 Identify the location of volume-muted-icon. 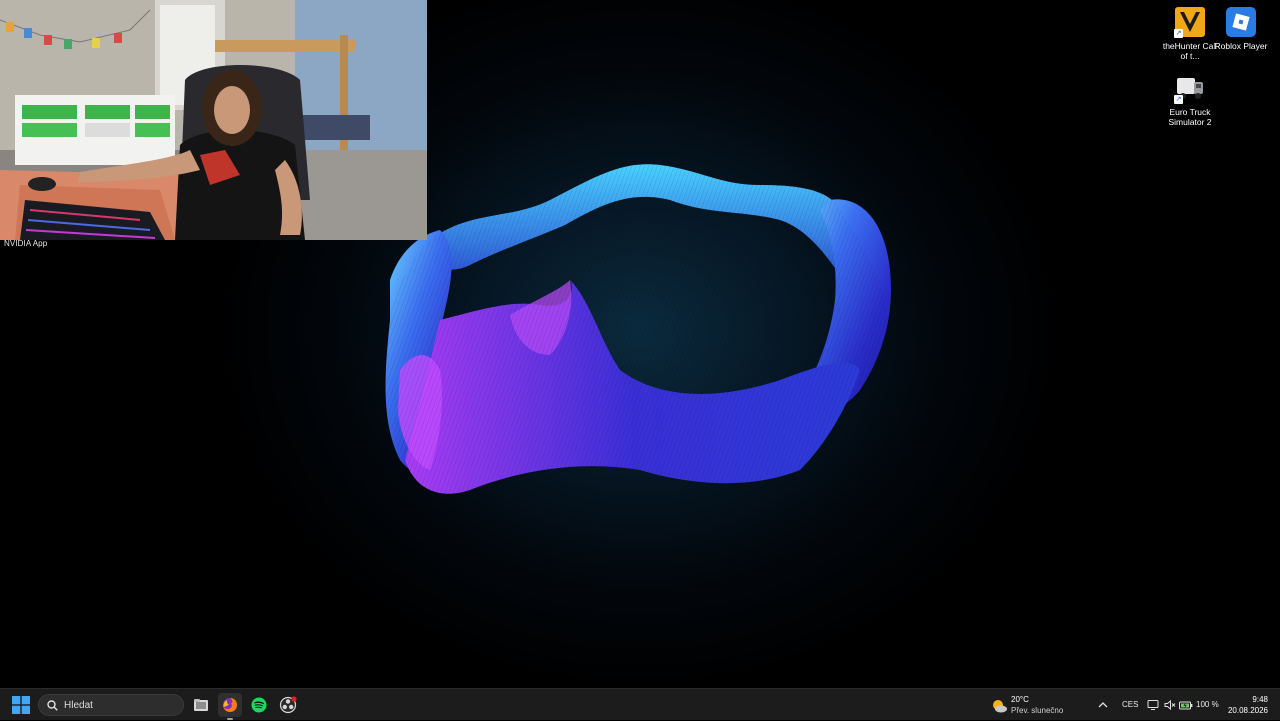
(1170, 705).